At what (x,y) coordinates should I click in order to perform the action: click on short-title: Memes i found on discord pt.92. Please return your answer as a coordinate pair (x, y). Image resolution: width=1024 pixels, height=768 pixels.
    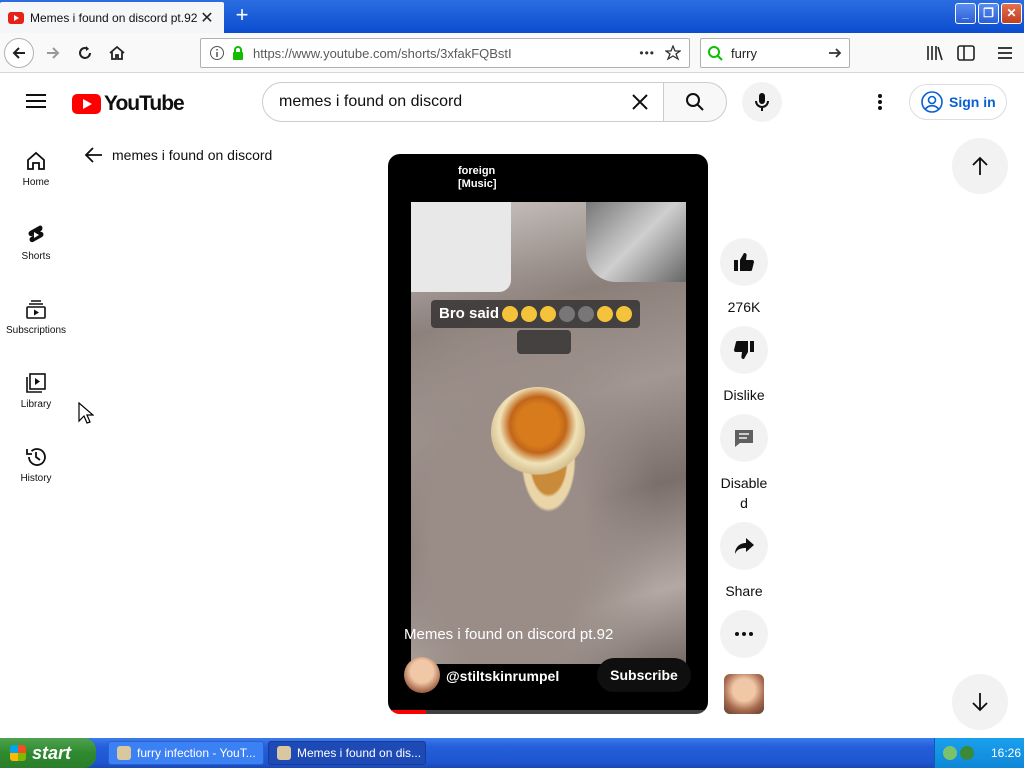
    Looking at the image, I should click on (508, 634).